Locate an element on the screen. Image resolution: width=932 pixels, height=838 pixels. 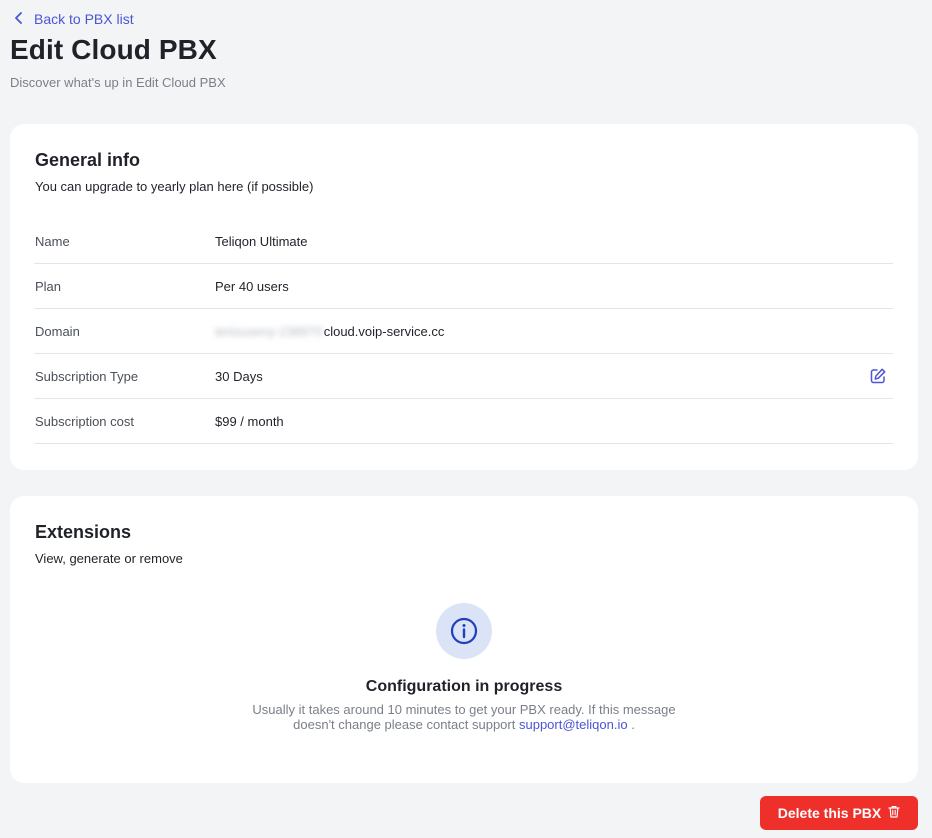
blurred-subdomain: teriouseny-238970 is located at coordinates (269, 331).